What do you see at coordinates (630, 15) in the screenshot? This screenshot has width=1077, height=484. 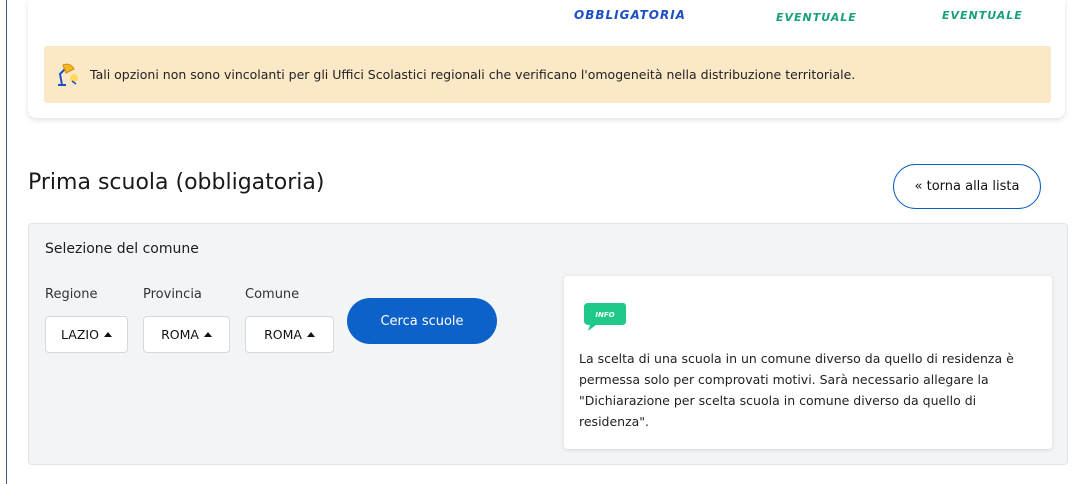 I see `tag-obbligatoria: OBBLIGATORIA` at bounding box center [630, 15].